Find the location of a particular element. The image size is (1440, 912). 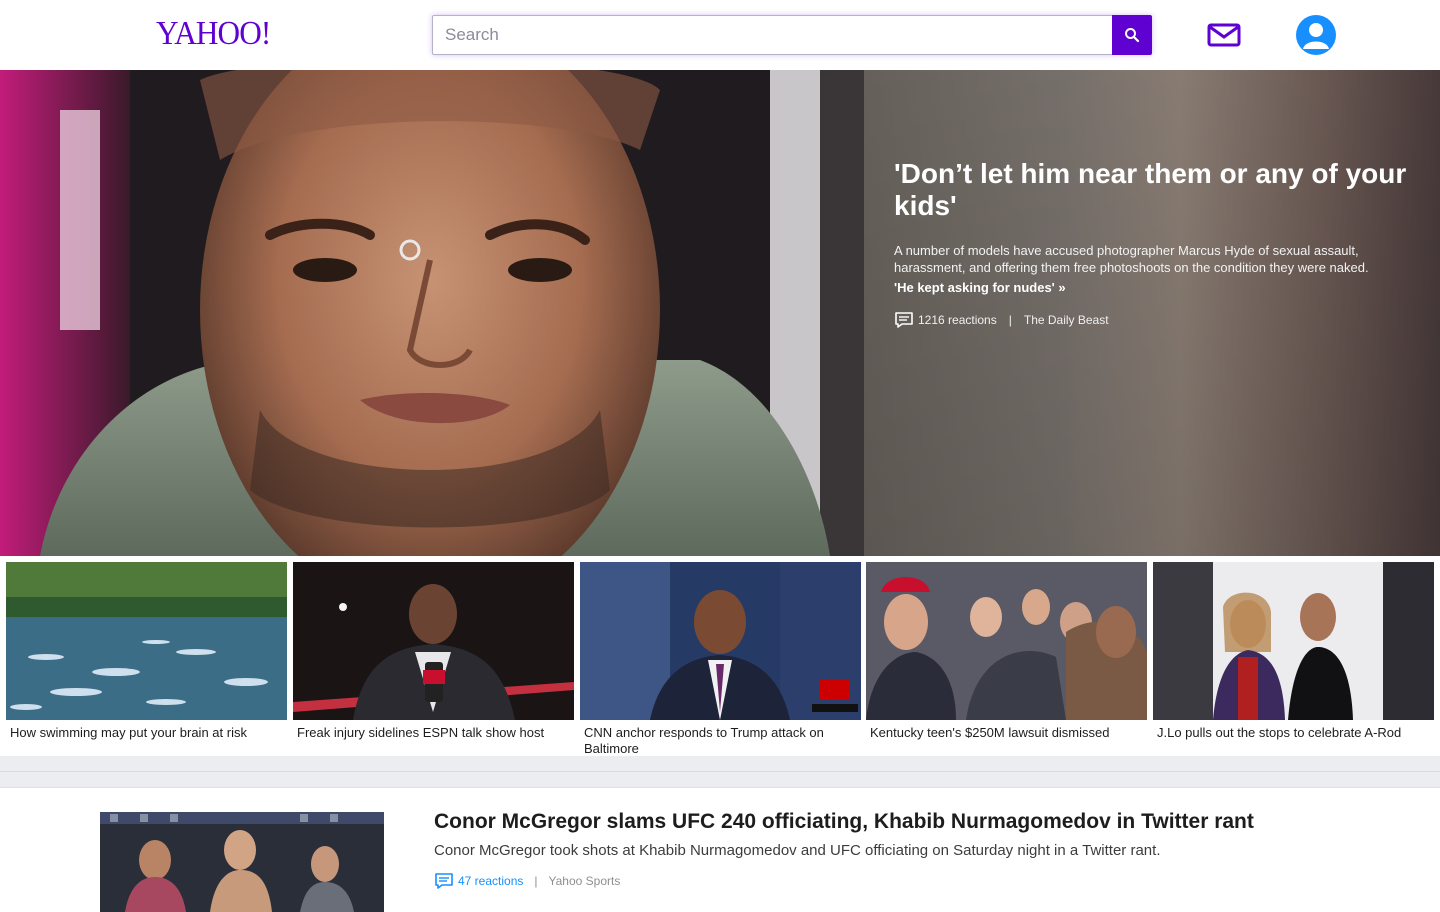

user-icon is located at coordinates (1316, 36).